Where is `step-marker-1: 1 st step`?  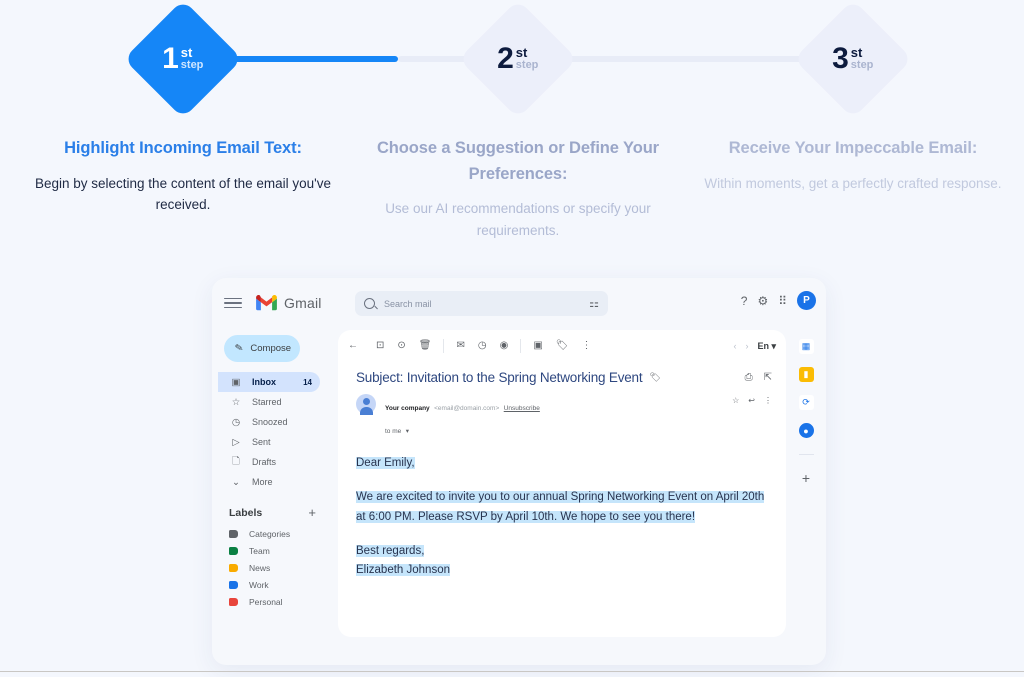
step-marker-1: 1 st step is located at coordinates (183, 59).